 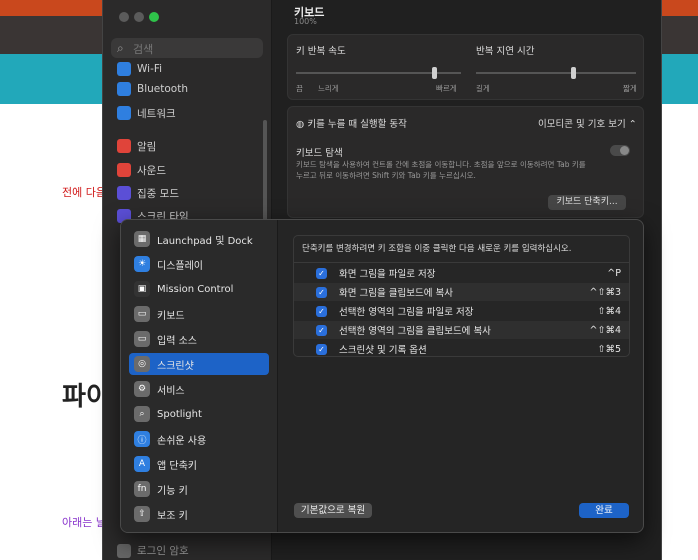 What do you see at coordinates (446, 88) in the screenshot?
I see `rate-fast-label: 빠르게` at bounding box center [446, 88].